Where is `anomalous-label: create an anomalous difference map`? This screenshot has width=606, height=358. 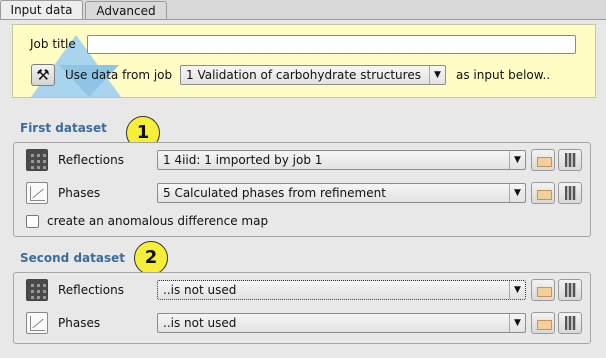 anomalous-label: create an anomalous difference map is located at coordinates (158, 221).